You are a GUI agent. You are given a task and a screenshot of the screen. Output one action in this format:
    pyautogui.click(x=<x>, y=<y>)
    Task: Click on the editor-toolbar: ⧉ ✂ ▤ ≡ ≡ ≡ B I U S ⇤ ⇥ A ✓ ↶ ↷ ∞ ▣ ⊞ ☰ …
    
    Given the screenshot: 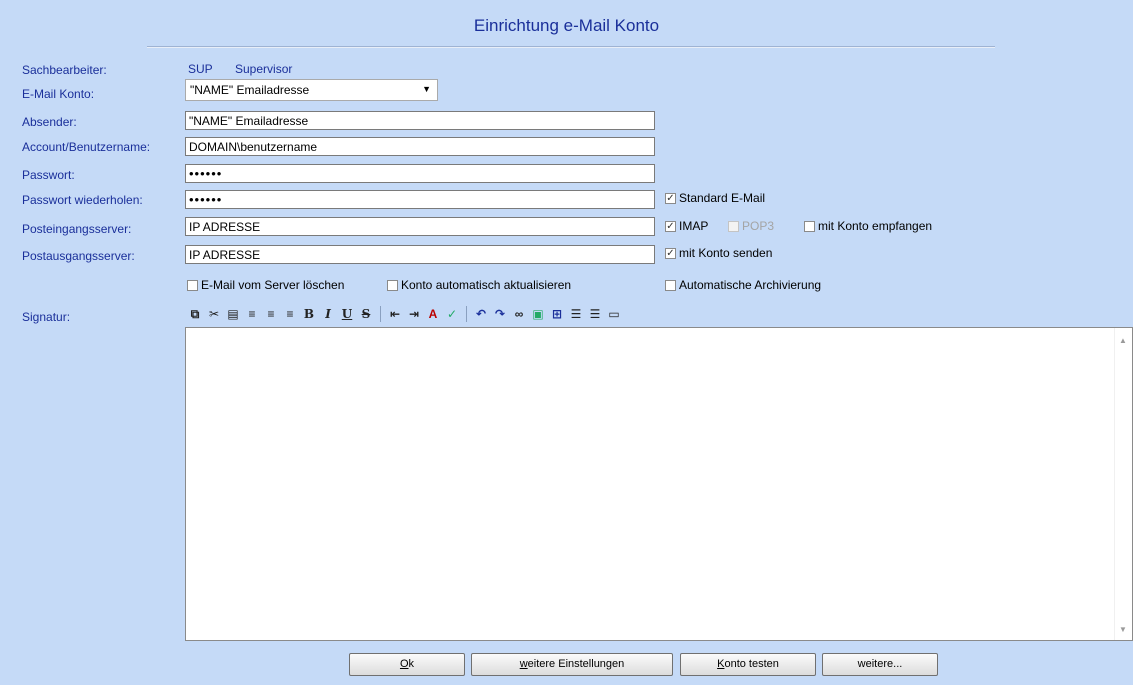 What is the action you would take?
    pyautogui.click(x=659, y=314)
    